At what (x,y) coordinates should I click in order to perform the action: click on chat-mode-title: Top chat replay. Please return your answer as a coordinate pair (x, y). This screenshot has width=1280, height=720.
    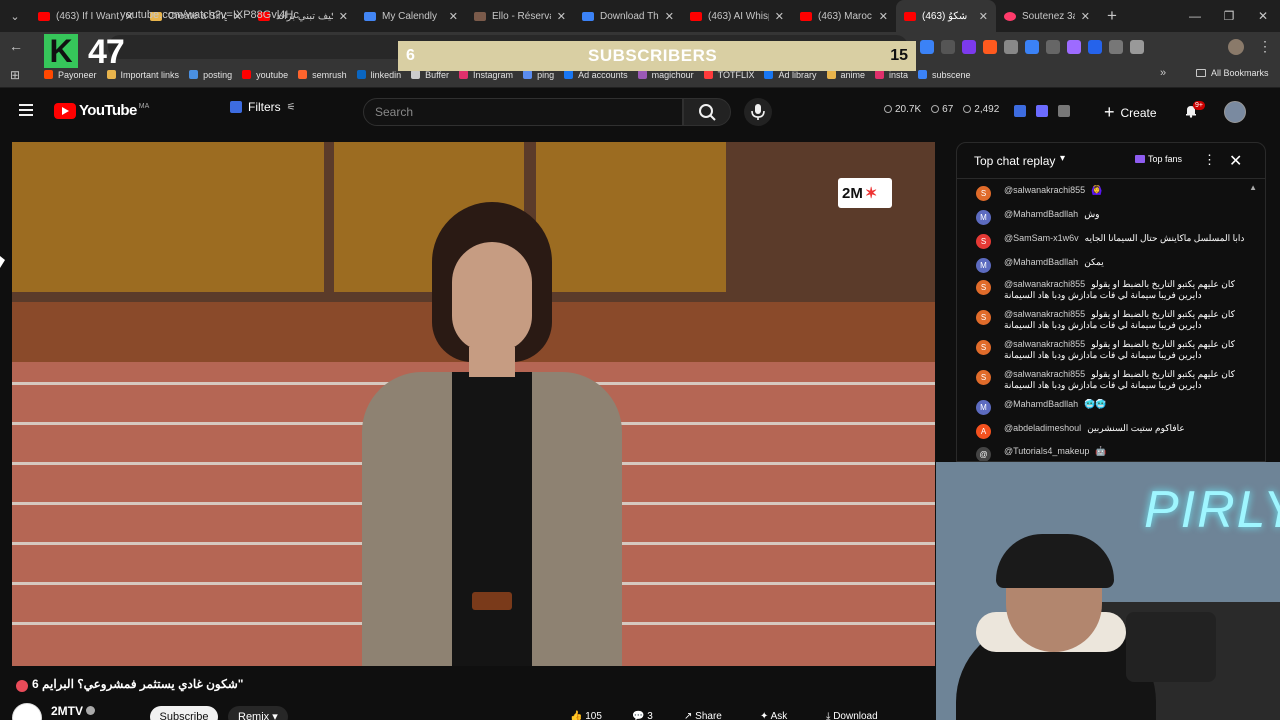
    Looking at the image, I should click on (1014, 161).